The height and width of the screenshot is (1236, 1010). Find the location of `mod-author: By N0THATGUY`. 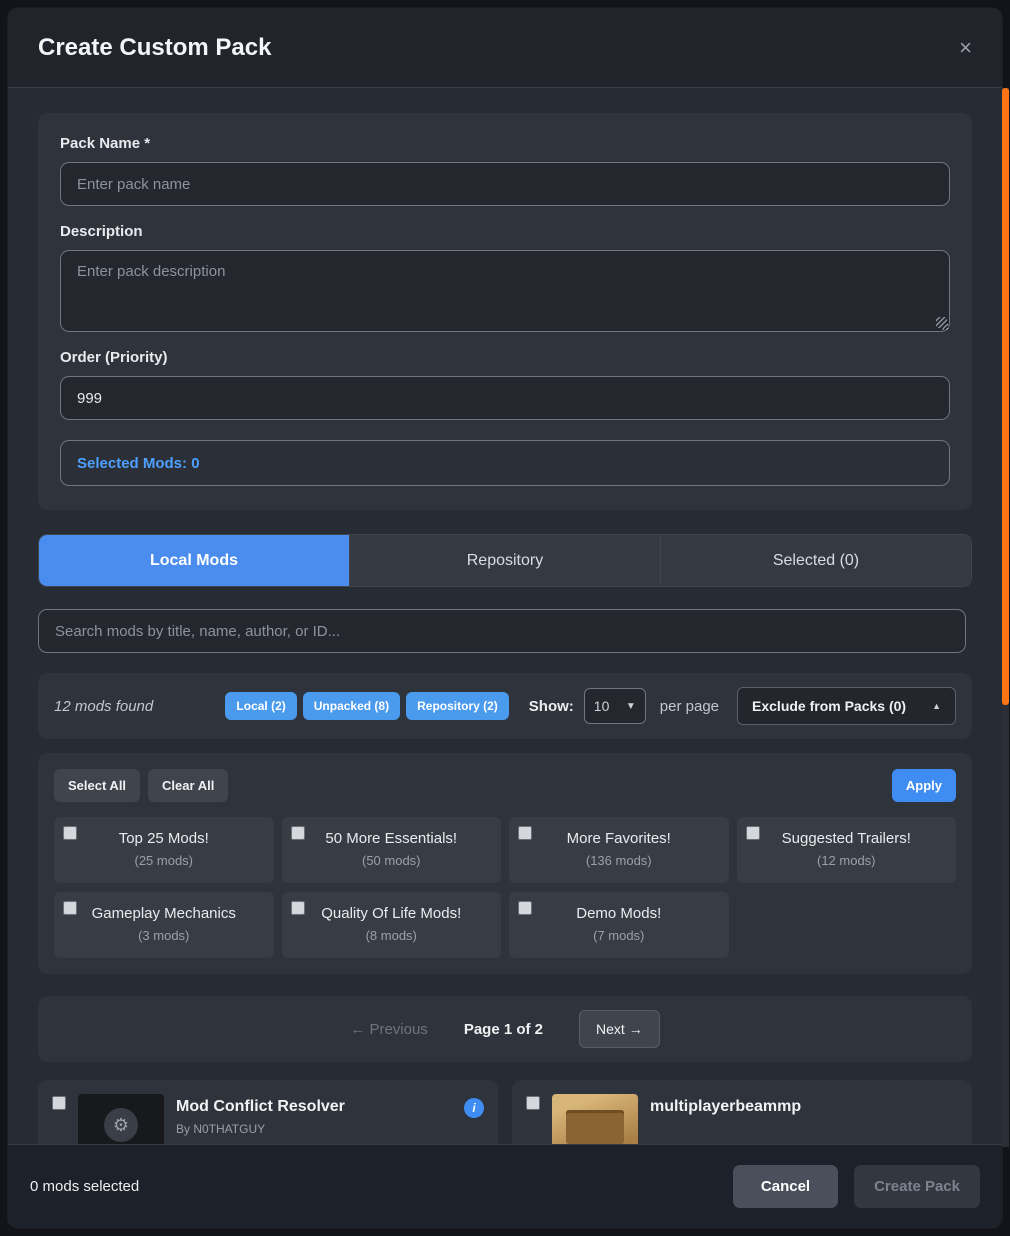

mod-author: By N0THATGUY is located at coordinates (221, 1129).